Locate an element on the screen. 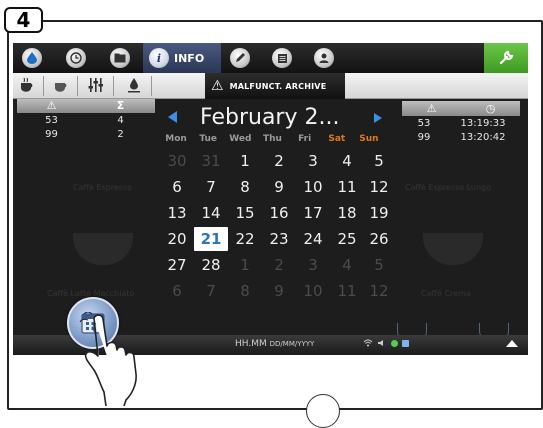 The height and width of the screenshot is (428, 543). subtab-cup-stats is located at coordinates (62, 86).